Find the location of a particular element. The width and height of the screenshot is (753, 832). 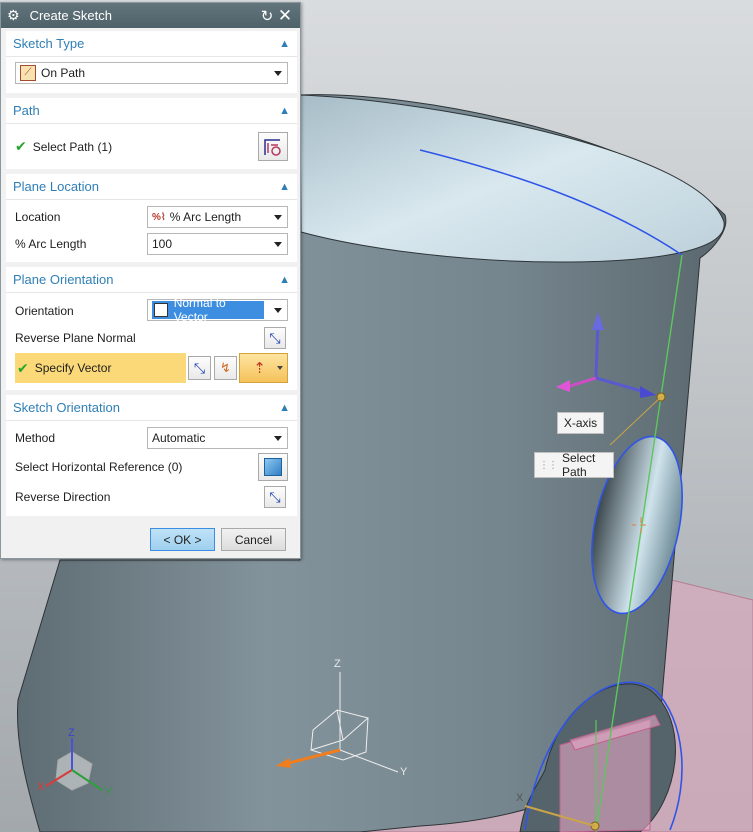

orientation-select: Normal to Vector is located at coordinates (217, 310).